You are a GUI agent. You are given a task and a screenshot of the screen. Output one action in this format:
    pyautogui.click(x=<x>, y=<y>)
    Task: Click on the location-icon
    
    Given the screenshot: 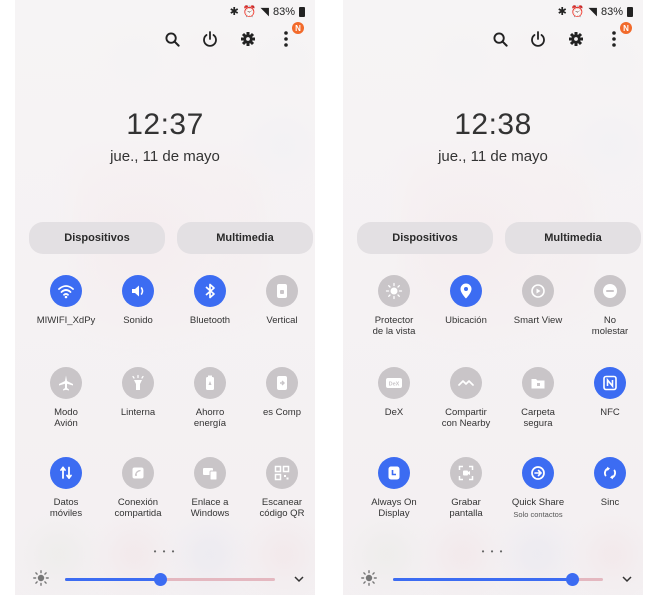 What is the action you would take?
    pyautogui.click(x=466, y=291)
    